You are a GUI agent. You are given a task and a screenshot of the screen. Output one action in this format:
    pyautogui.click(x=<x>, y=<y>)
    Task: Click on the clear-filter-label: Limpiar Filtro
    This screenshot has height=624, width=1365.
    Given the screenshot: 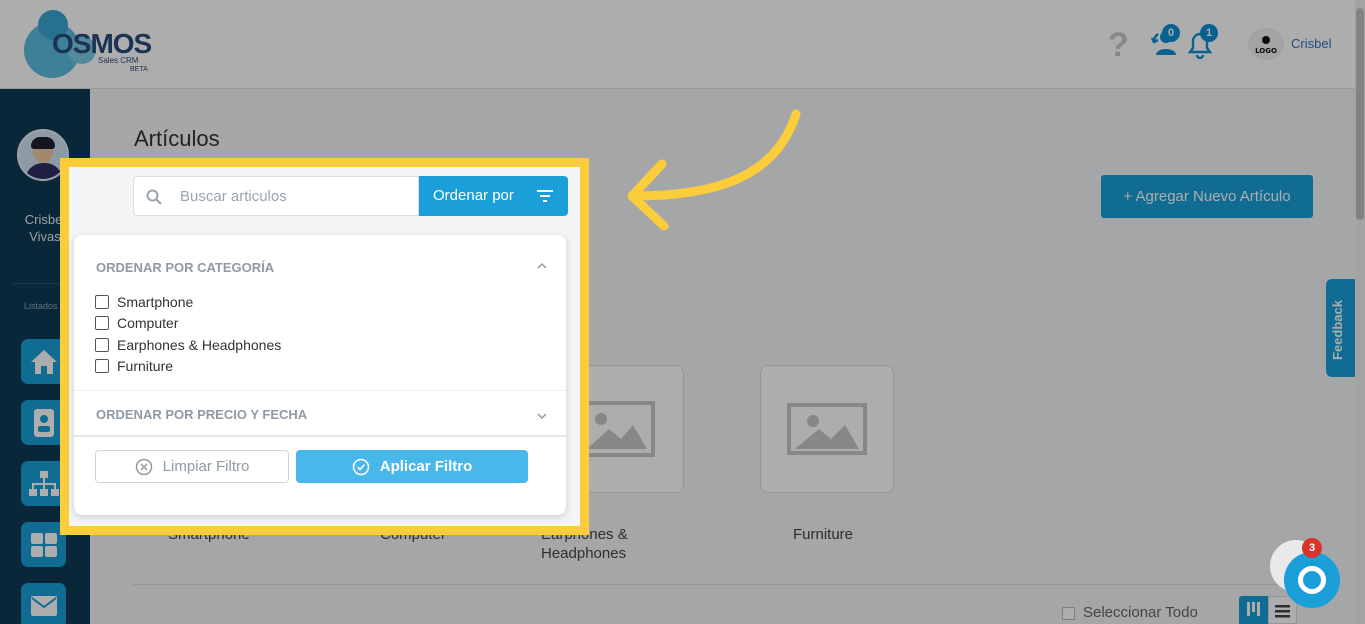 What is the action you would take?
    pyautogui.click(x=206, y=466)
    